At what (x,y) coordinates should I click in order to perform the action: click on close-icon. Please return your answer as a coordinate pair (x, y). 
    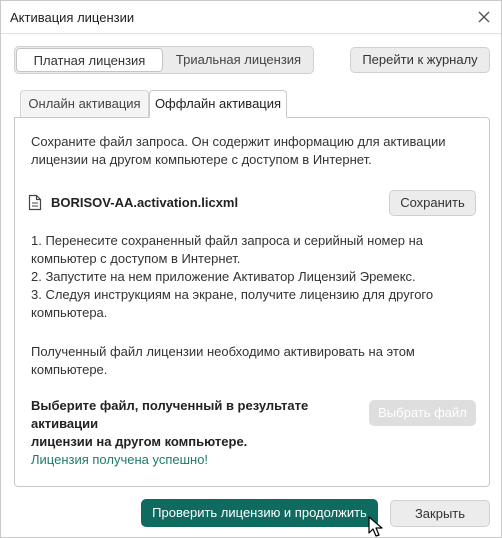
    Looking at the image, I should click on (484, 17).